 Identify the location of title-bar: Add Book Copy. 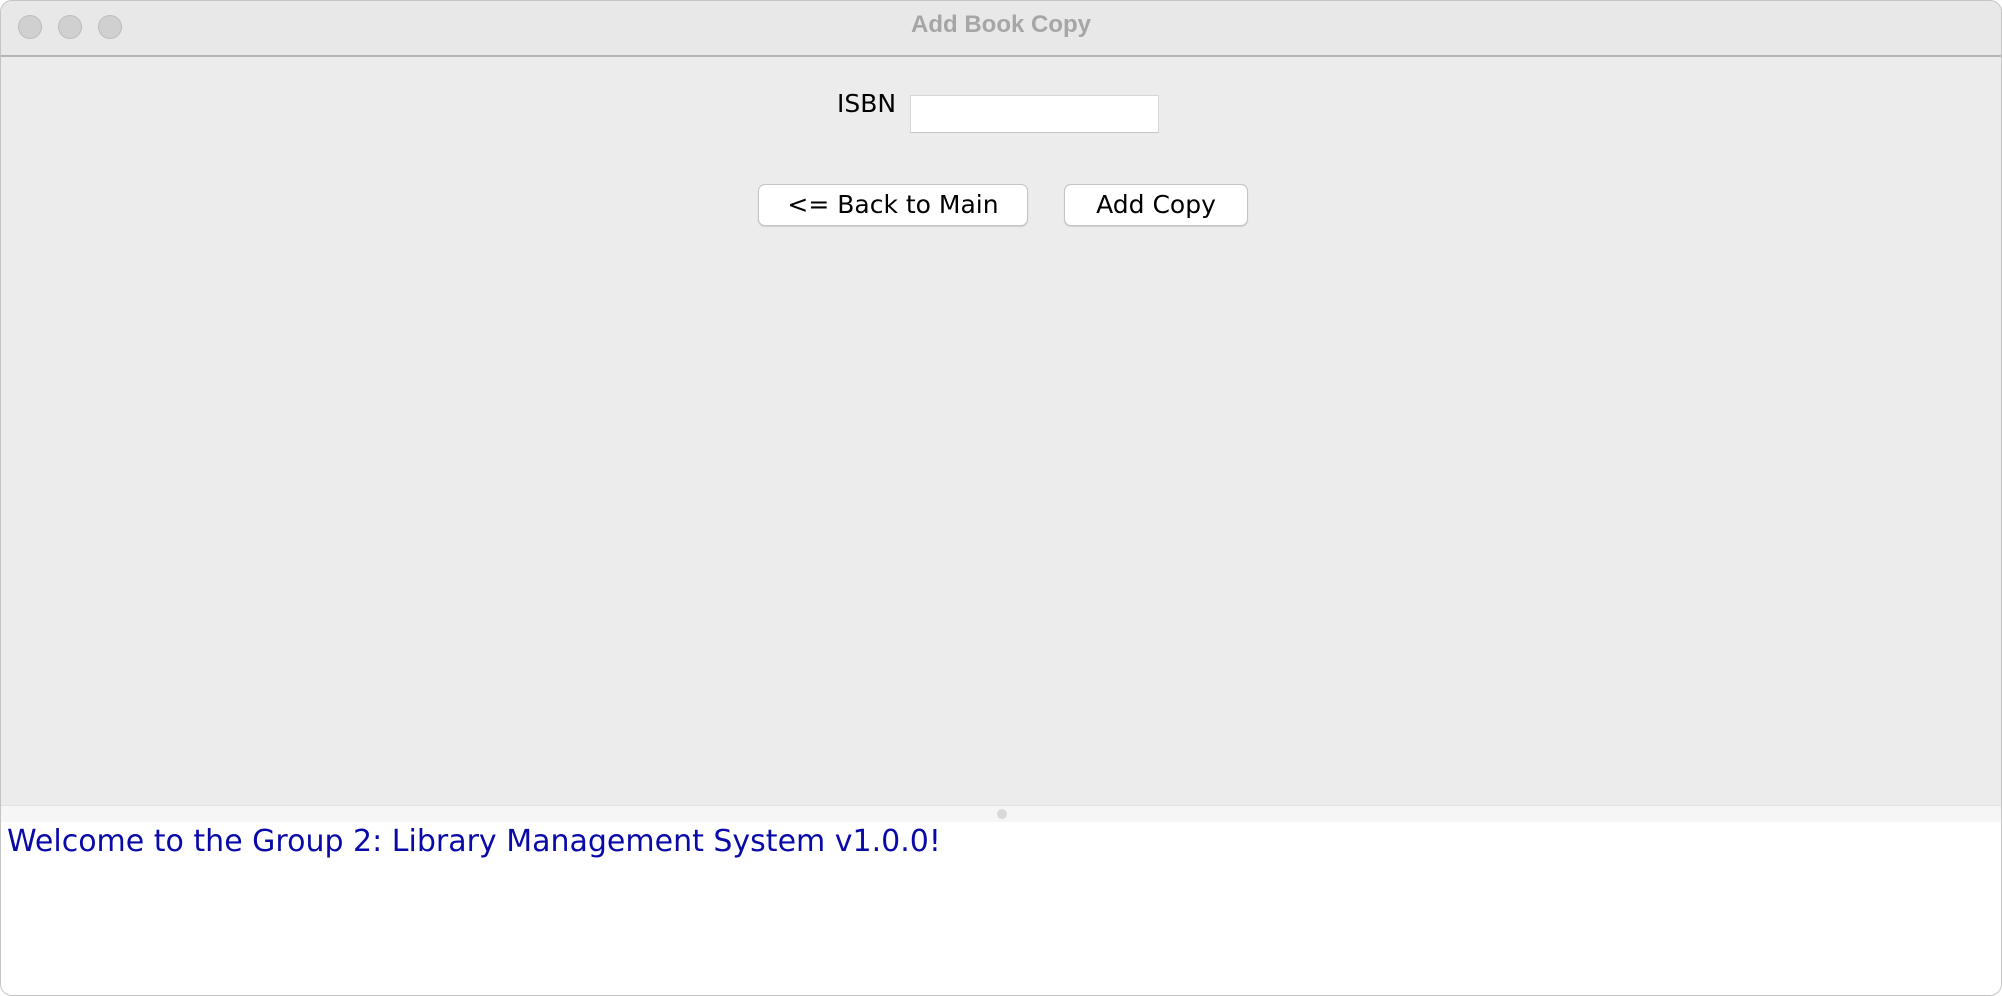
(1001, 29).